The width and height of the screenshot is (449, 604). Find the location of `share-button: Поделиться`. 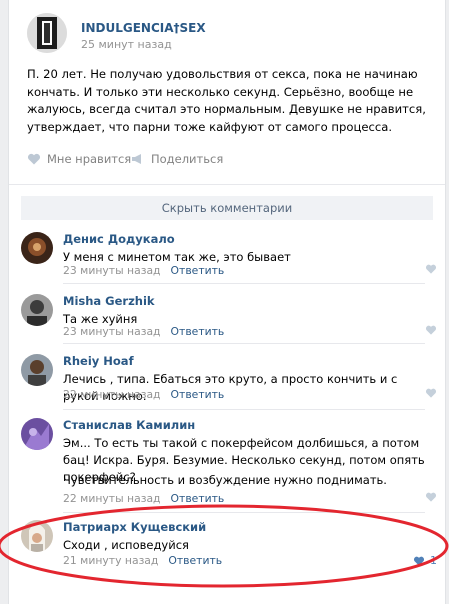

share-button: Поделиться is located at coordinates (177, 159).